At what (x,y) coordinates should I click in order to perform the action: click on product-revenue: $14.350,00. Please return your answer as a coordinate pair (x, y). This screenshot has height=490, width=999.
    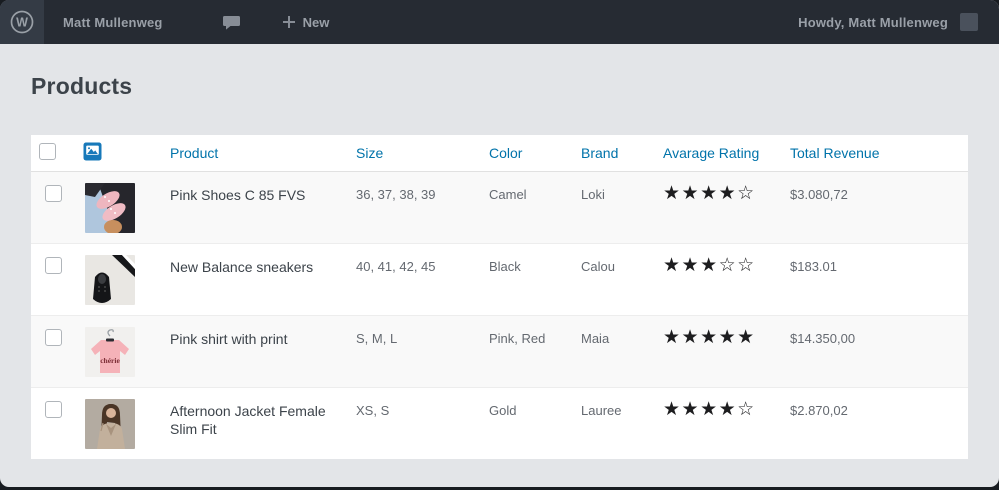
    Looking at the image, I should click on (875, 350).